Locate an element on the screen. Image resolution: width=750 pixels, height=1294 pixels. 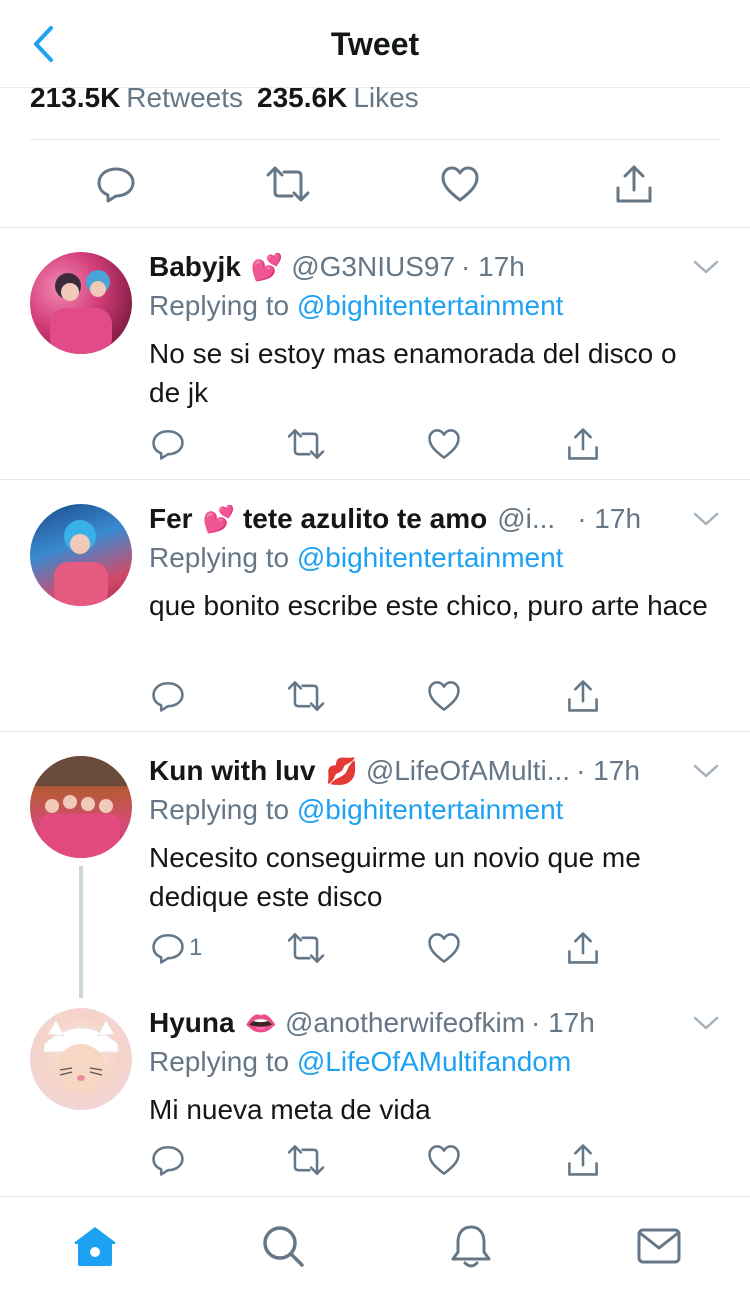
display-name: Babyjk is located at coordinates (195, 267).